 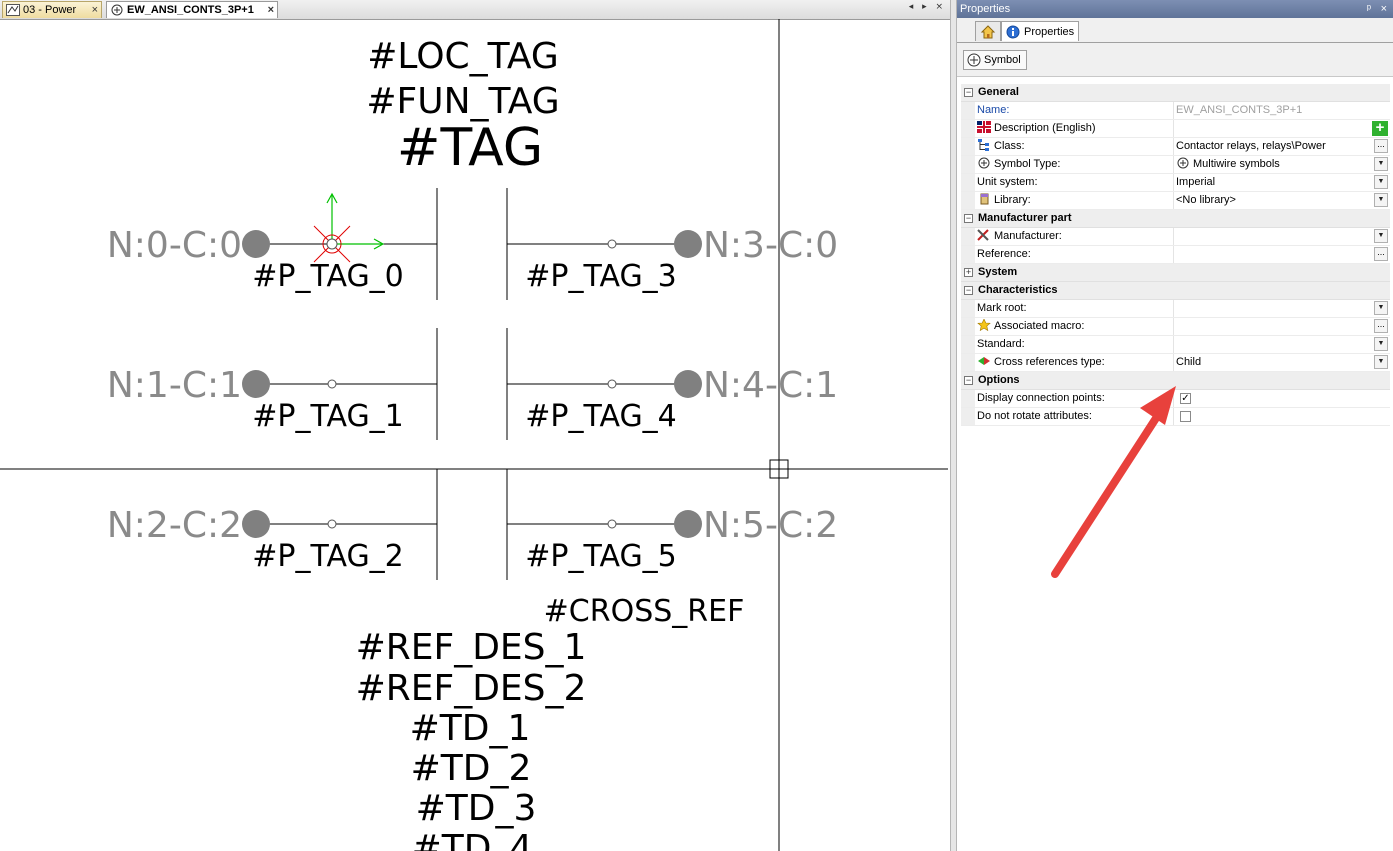 What do you see at coordinates (192, 9) in the screenshot?
I see `tab-symbol-editor: EW_ANSI_CONTS_3P+1 ×` at bounding box center [192, 9].